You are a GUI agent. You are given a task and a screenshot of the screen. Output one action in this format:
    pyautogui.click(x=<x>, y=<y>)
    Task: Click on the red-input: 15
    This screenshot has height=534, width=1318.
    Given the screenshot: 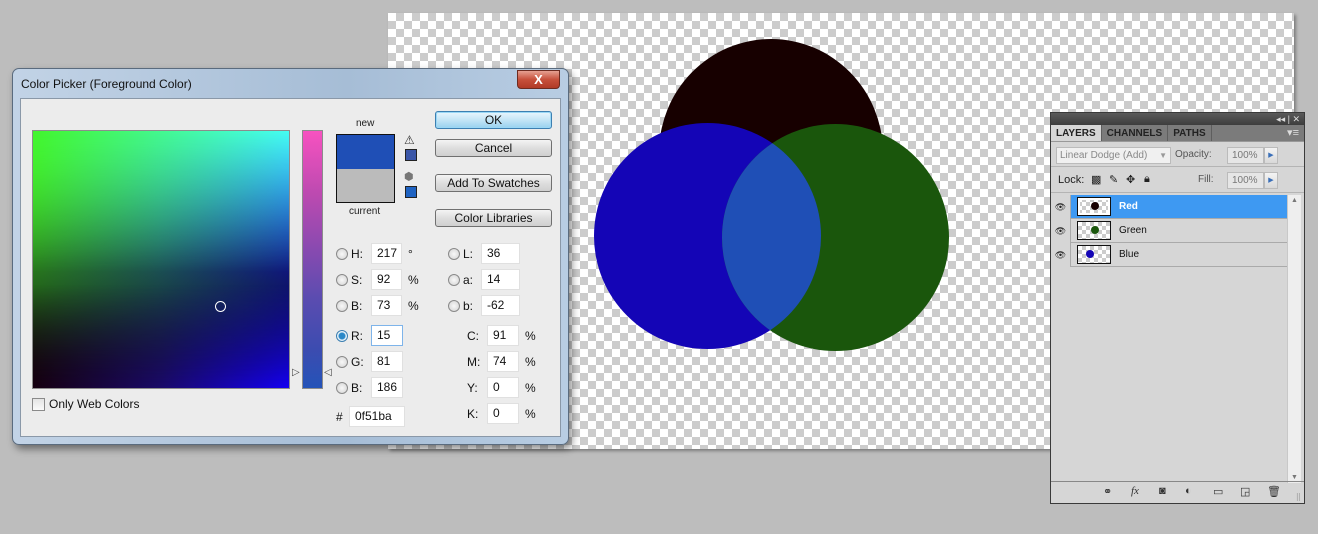 What is the action you would take?
    pyautogui.click(x=387, y=335)
    